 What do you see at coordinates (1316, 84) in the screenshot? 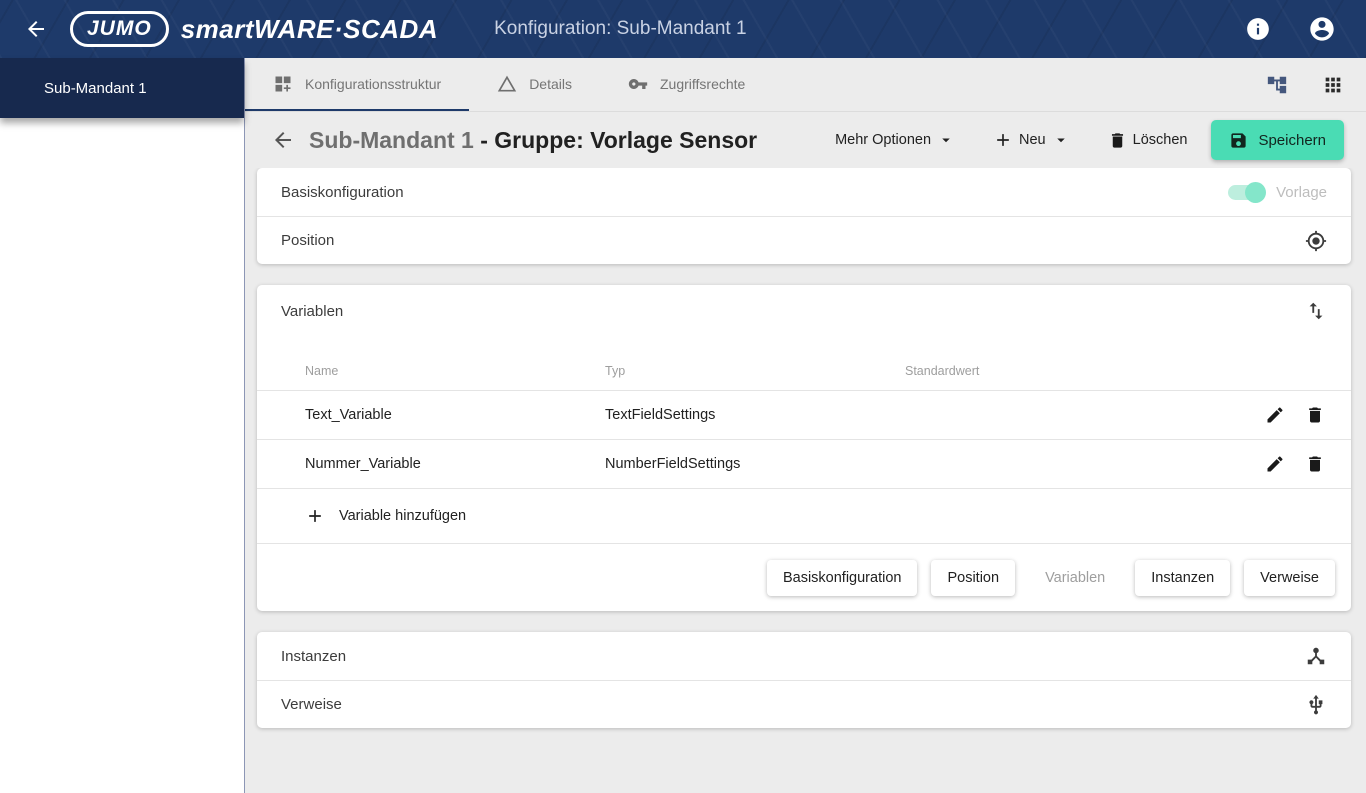
I see `tabbar-right-icons` at bounding box center [1316, 84].